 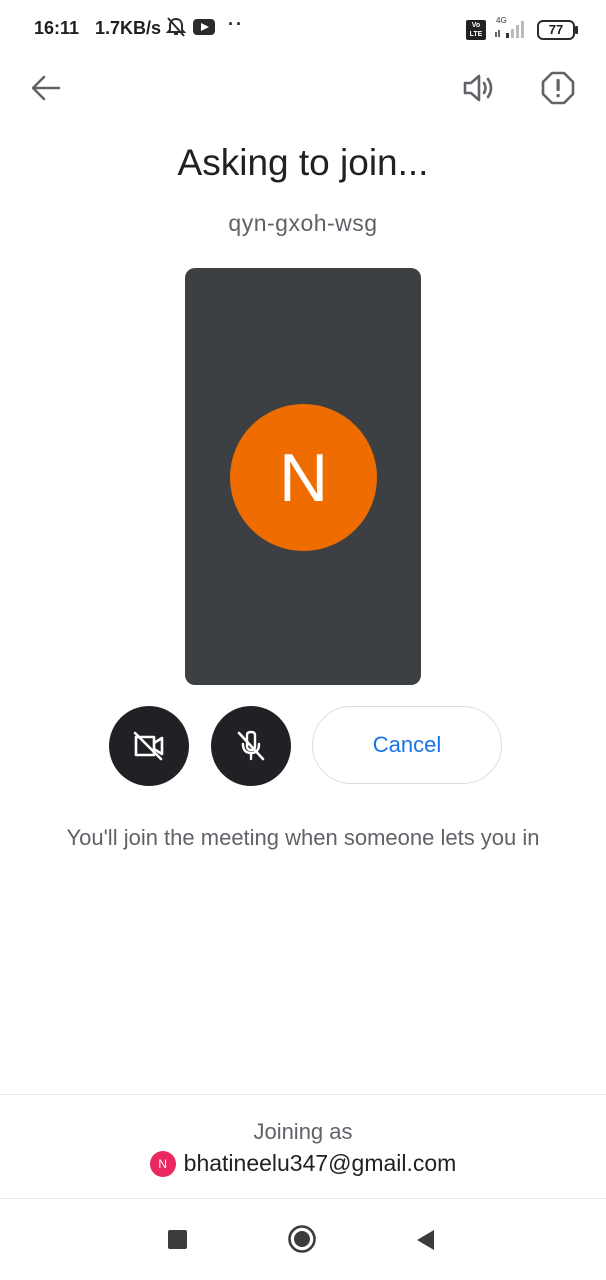 What do you see at coordinates (303, 1094) in the screenshot?
I see `footer-divider` at bounding box center [303, 1094].